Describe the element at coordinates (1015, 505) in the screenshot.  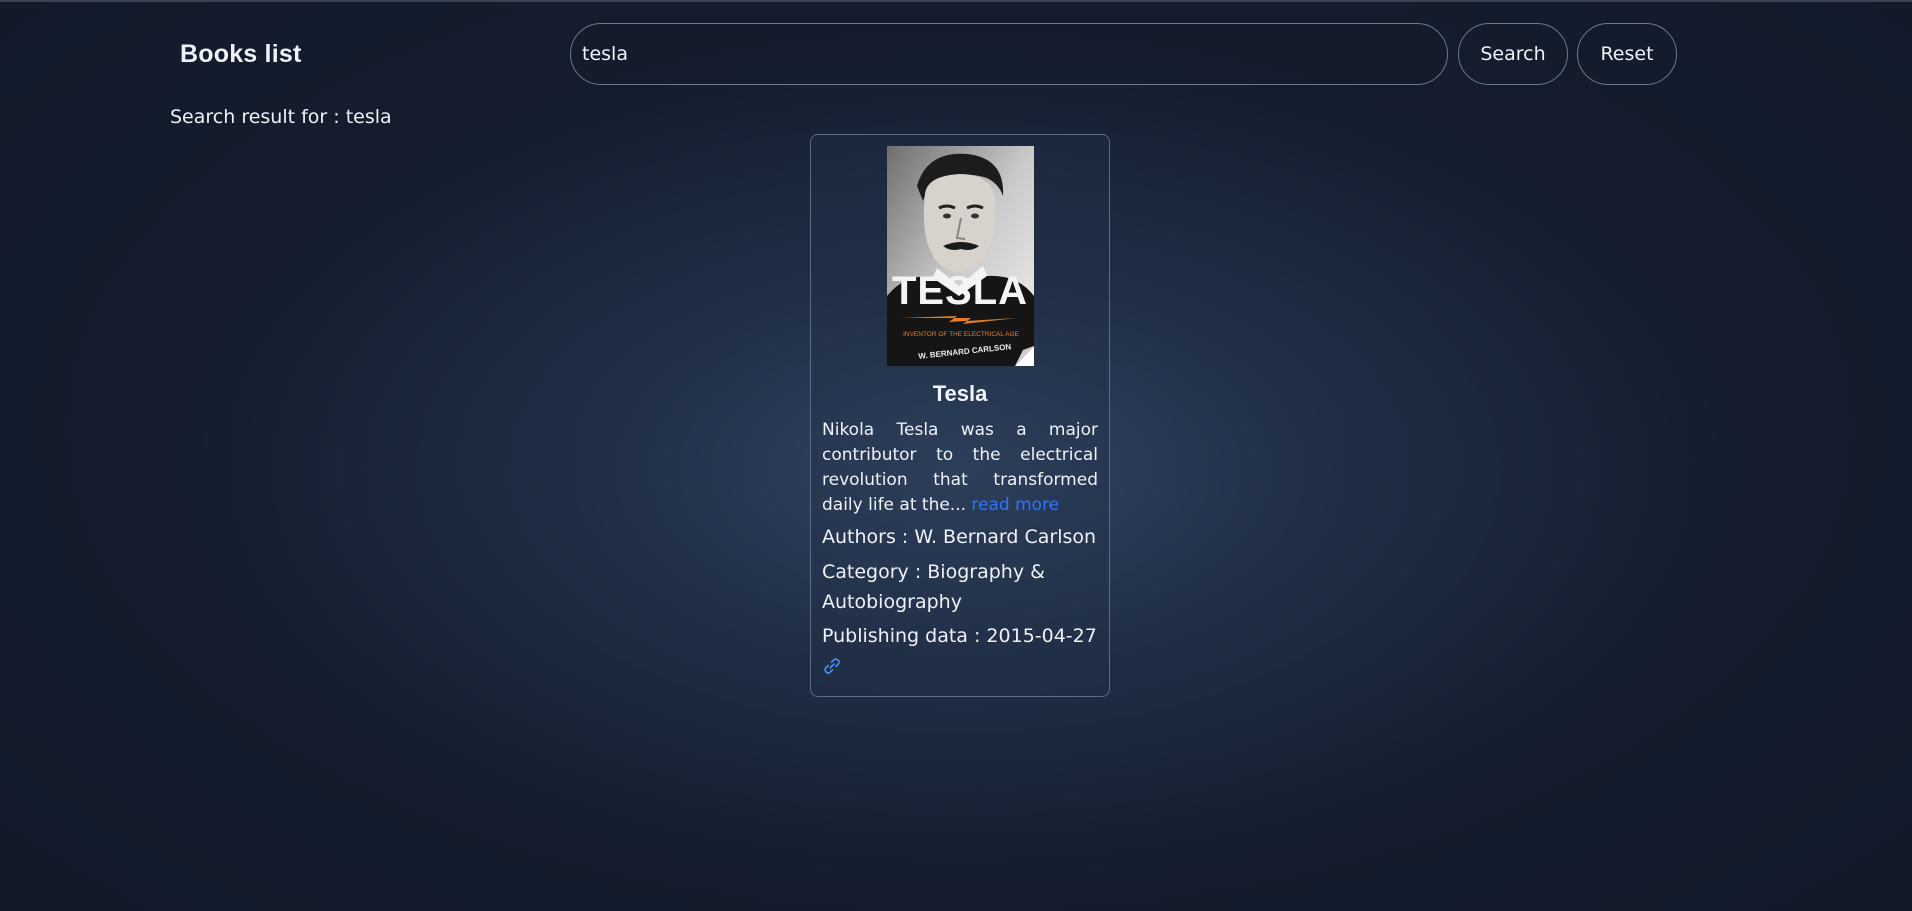
I see `read-more-link: read more` at that location.